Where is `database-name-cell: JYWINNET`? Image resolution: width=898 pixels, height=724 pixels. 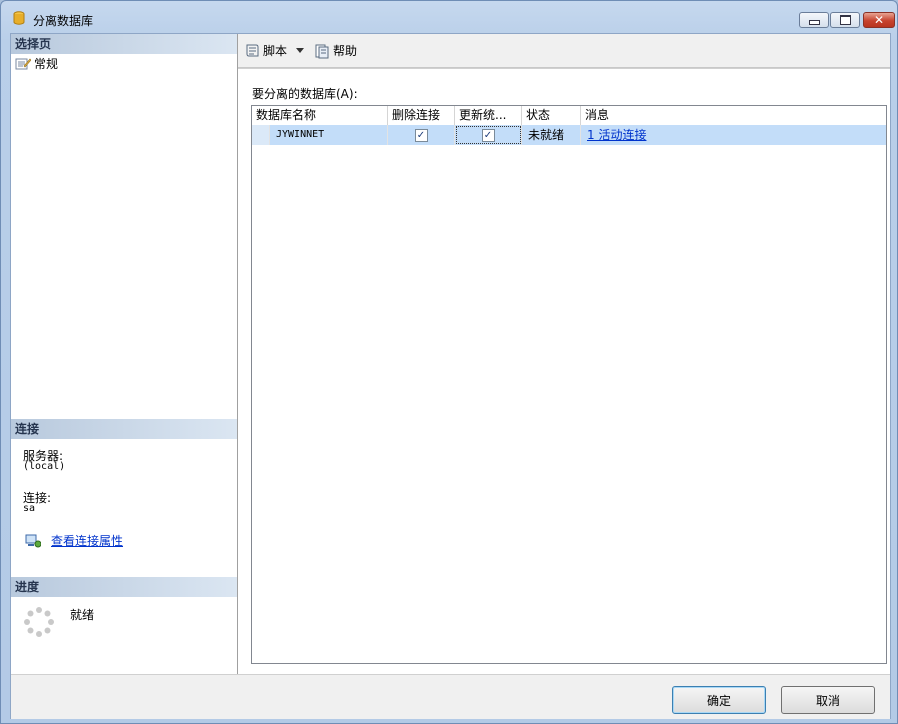 database-name-cell: JYWINNET is located at coordinates (329, 135).